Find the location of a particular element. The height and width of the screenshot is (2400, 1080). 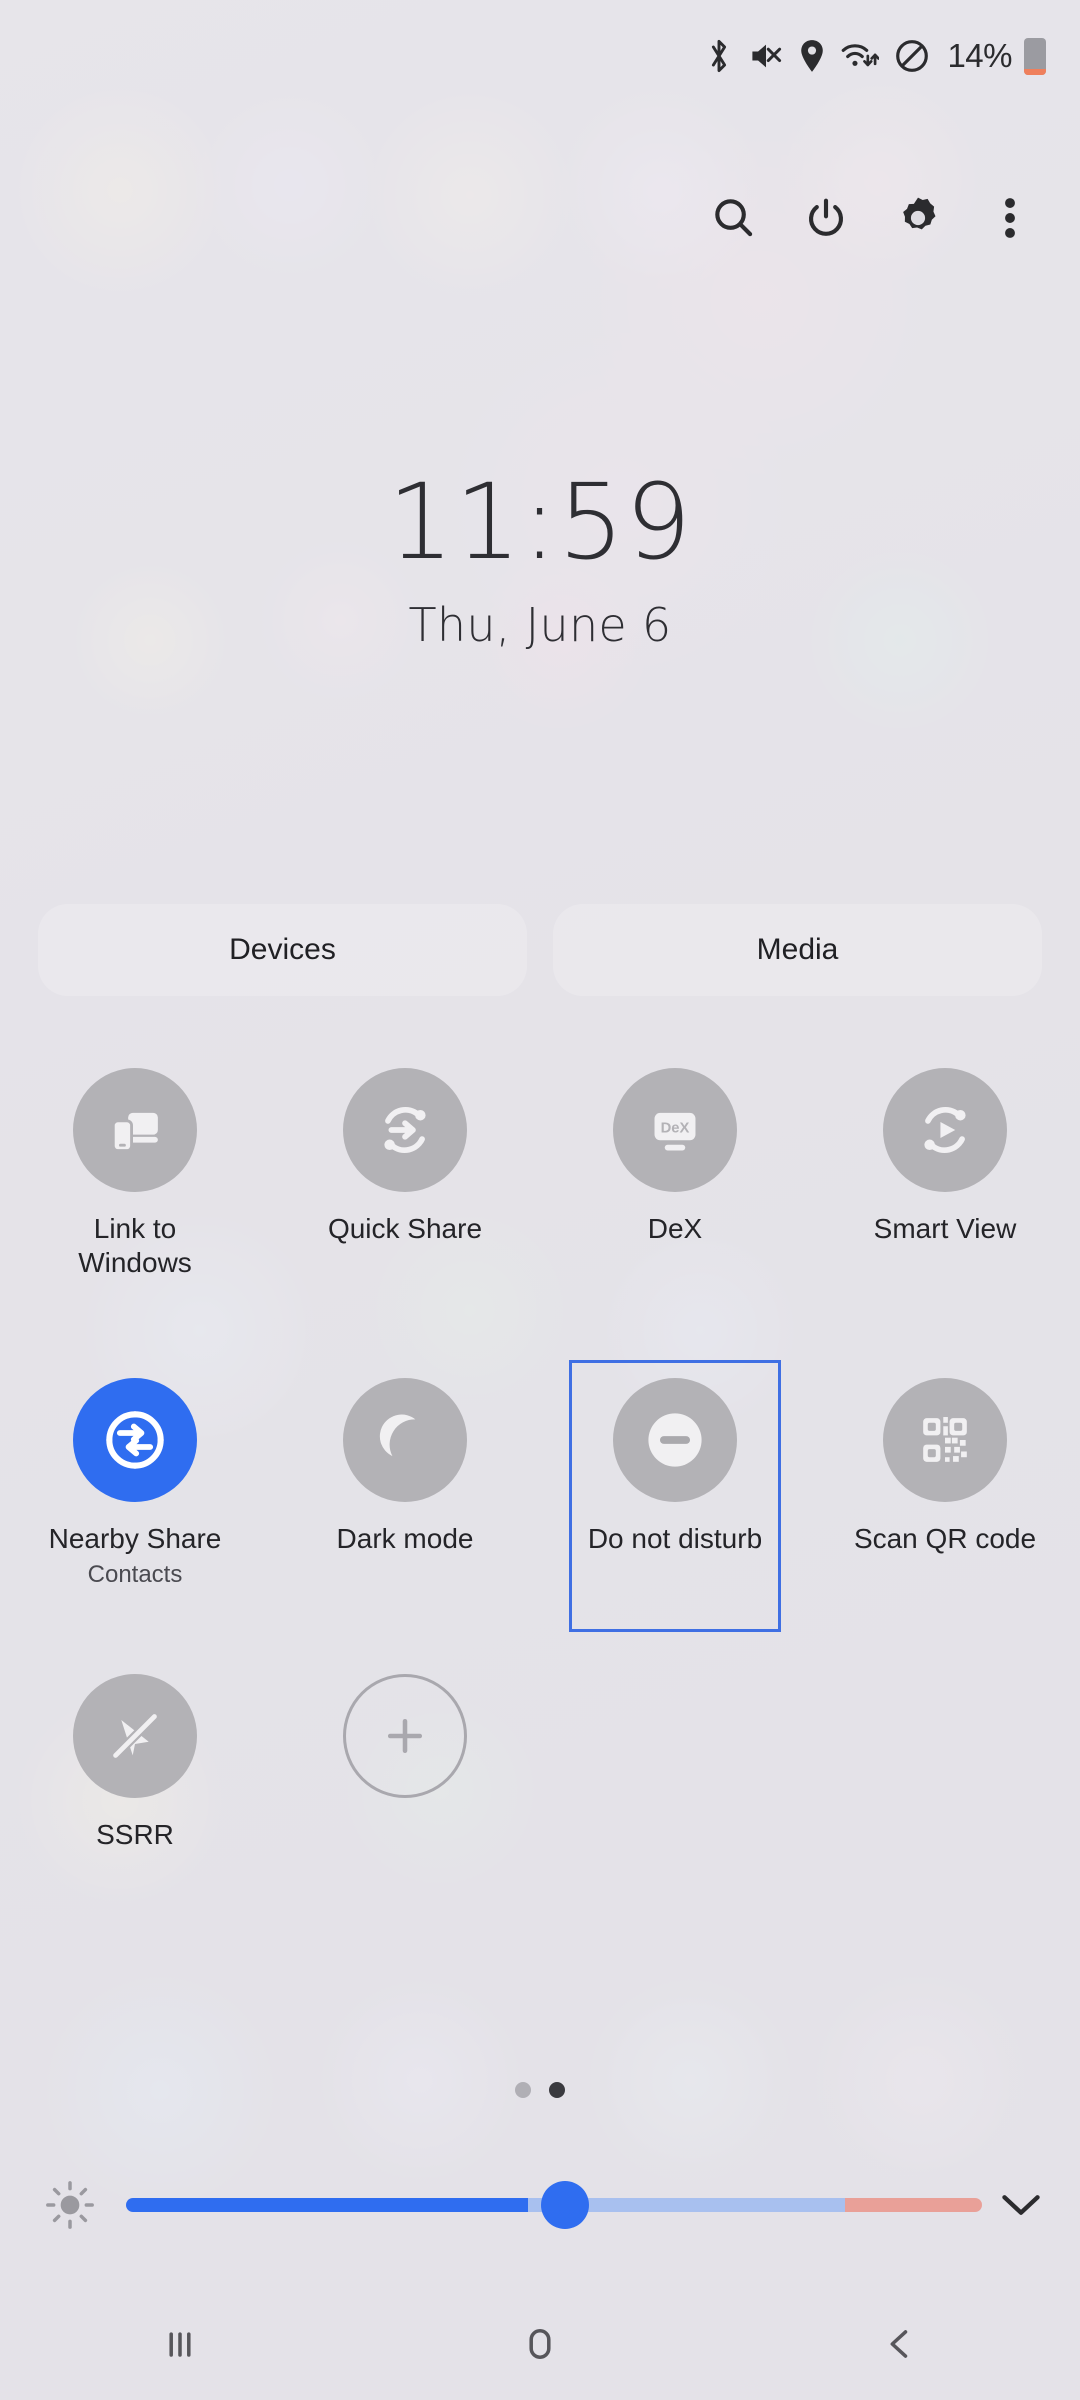

quick-settings-toolbar is located at coordinates (540, 218).